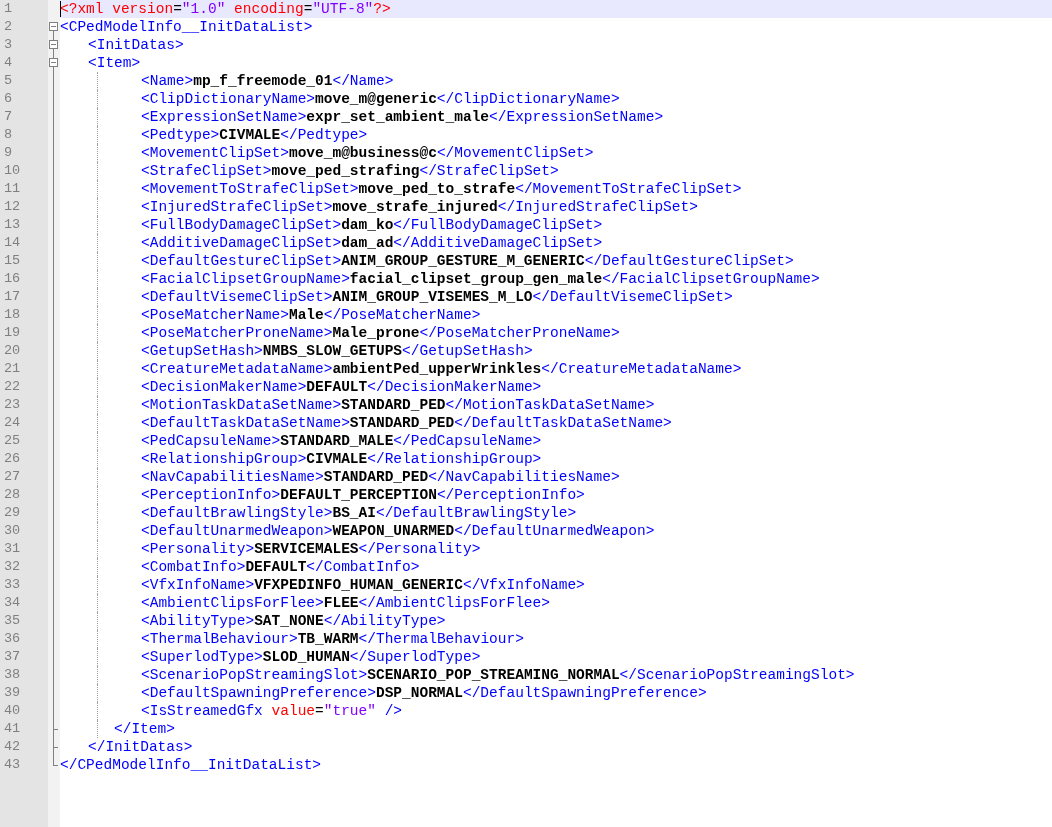  What do you see at coordinates (60, 9) in the screenshot?
I see `text-cursor` at bounding box center [60, 9].